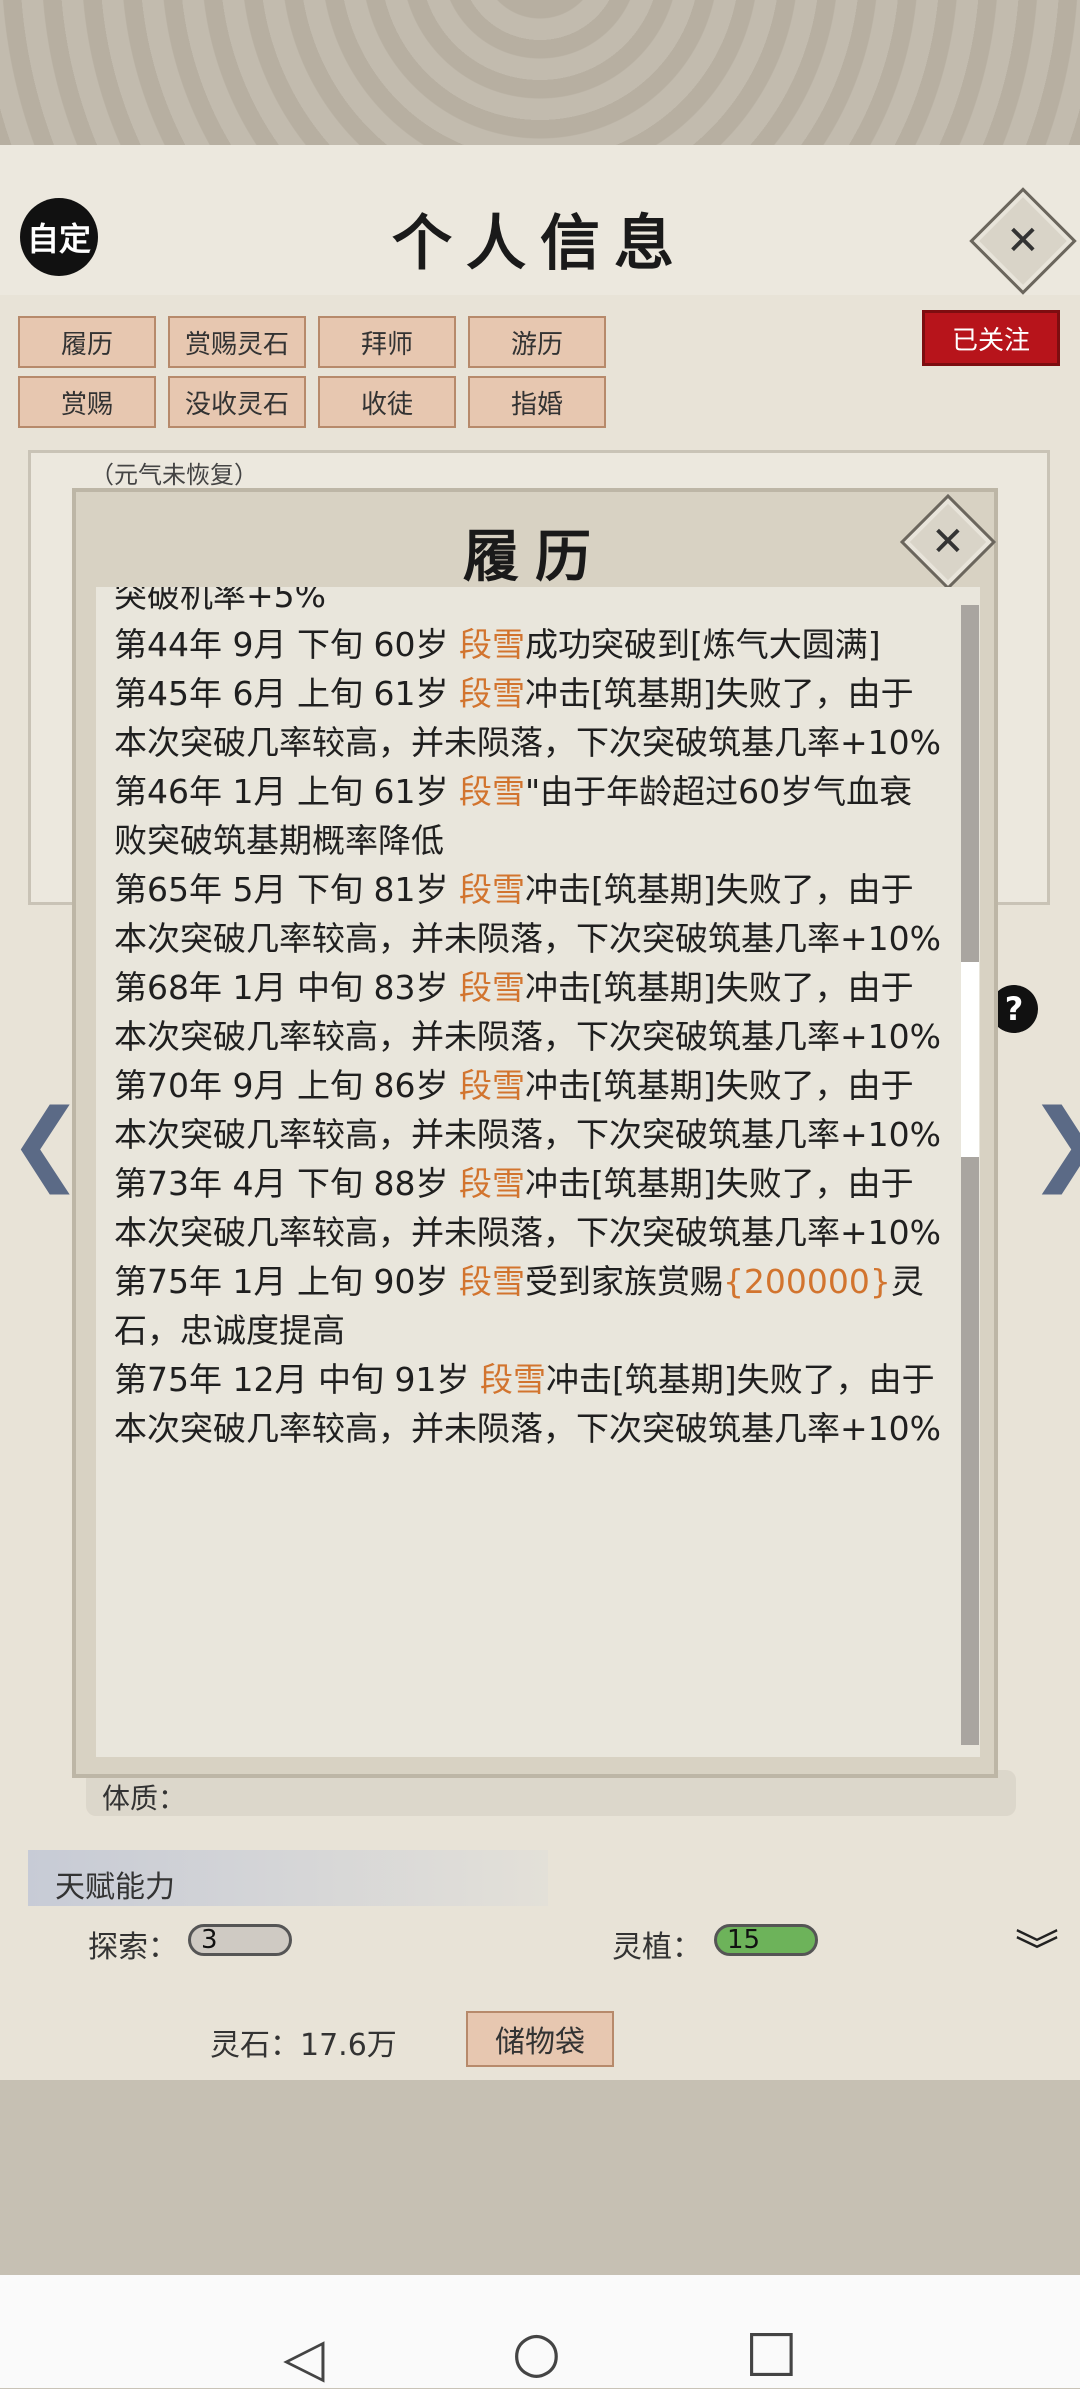 This screenshot has height=2389, width=1080. Describe the element at coordinates (537, 342) in the screenshot. I see `tab-travel: 游历` at that location.